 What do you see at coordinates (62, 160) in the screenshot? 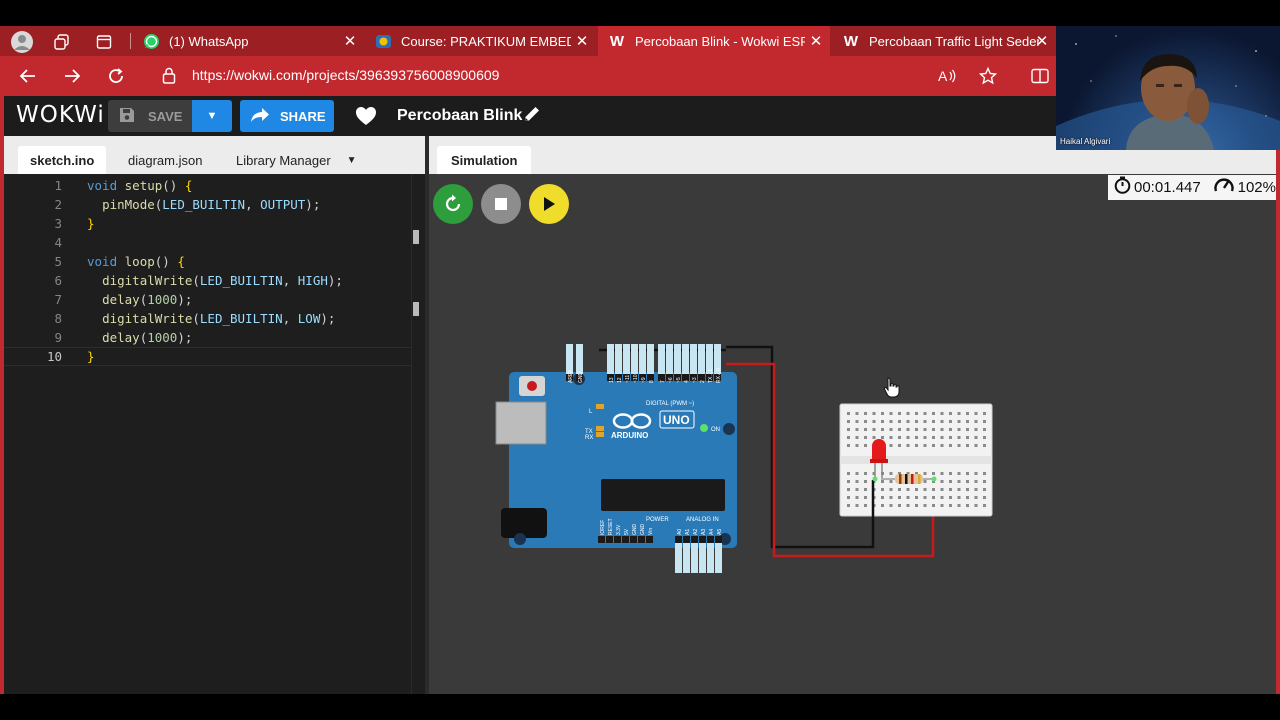
I see `tab-sketch-ino: sketch.ino` at bounding box center [62, 160].